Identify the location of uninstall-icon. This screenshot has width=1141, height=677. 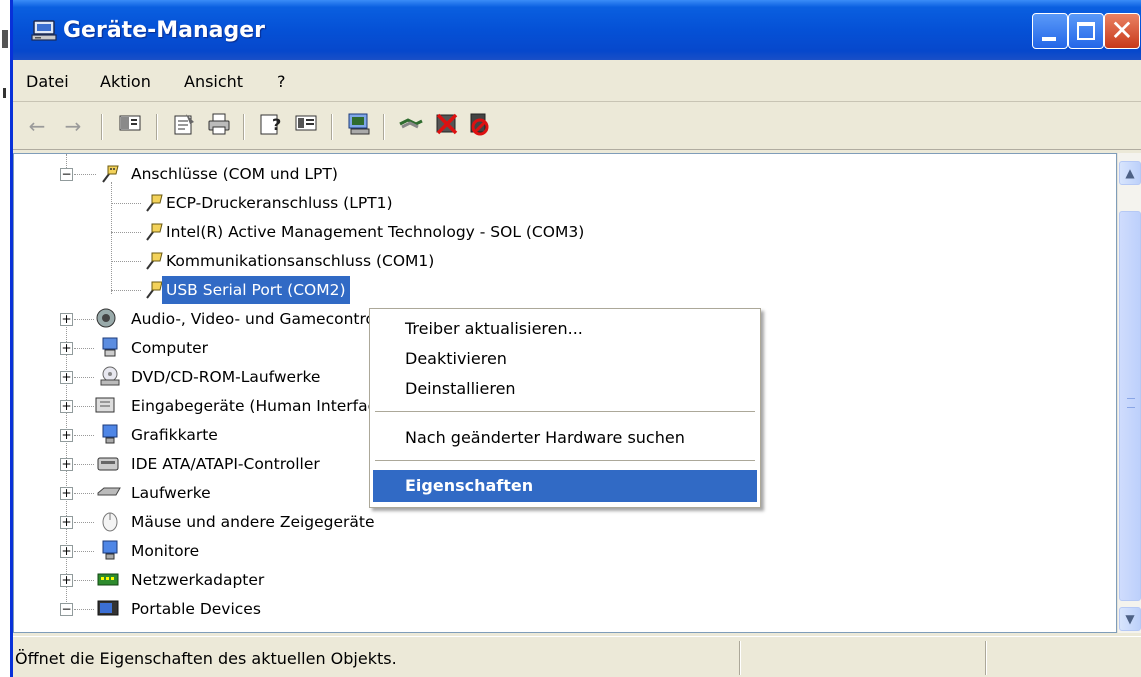
(447, 126).